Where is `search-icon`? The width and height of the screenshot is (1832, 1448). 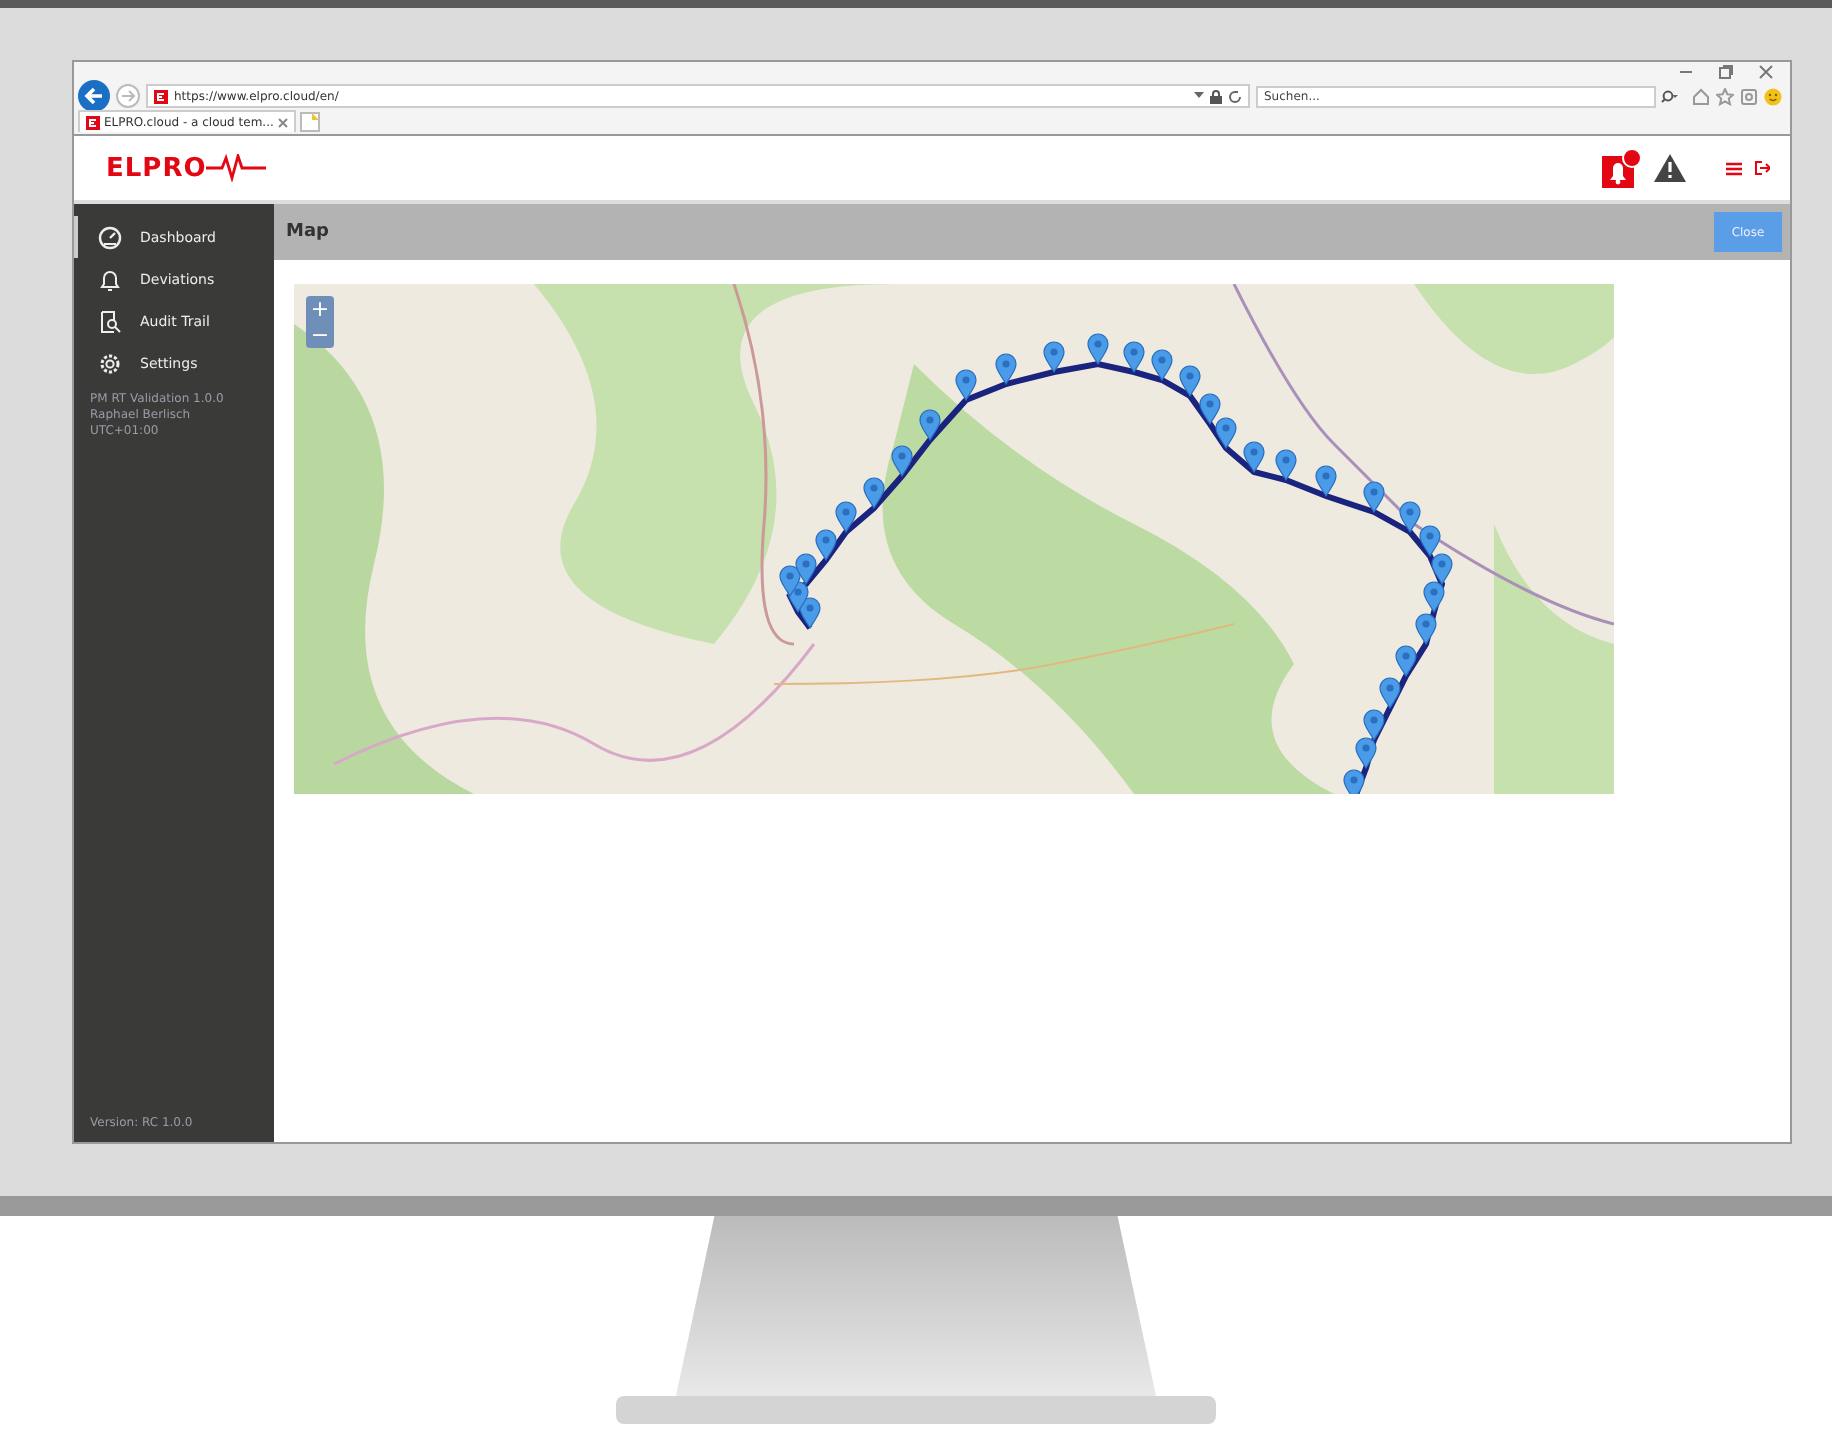 search-icon is located at coordinates (1669, 96).